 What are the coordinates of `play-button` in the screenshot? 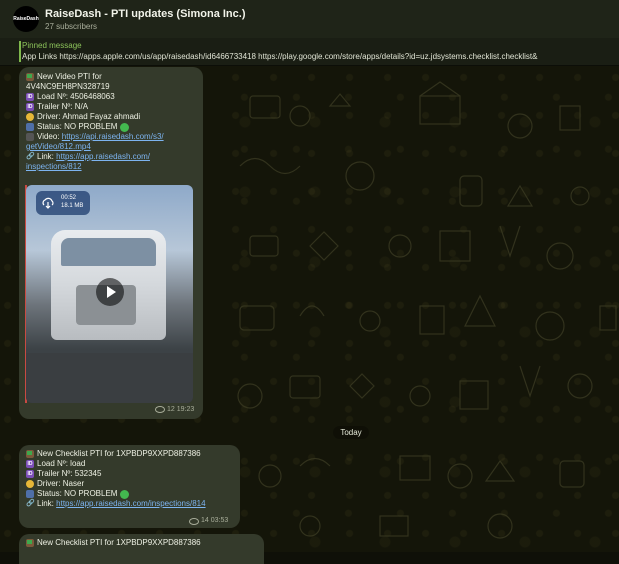 It's located at (110, 292).